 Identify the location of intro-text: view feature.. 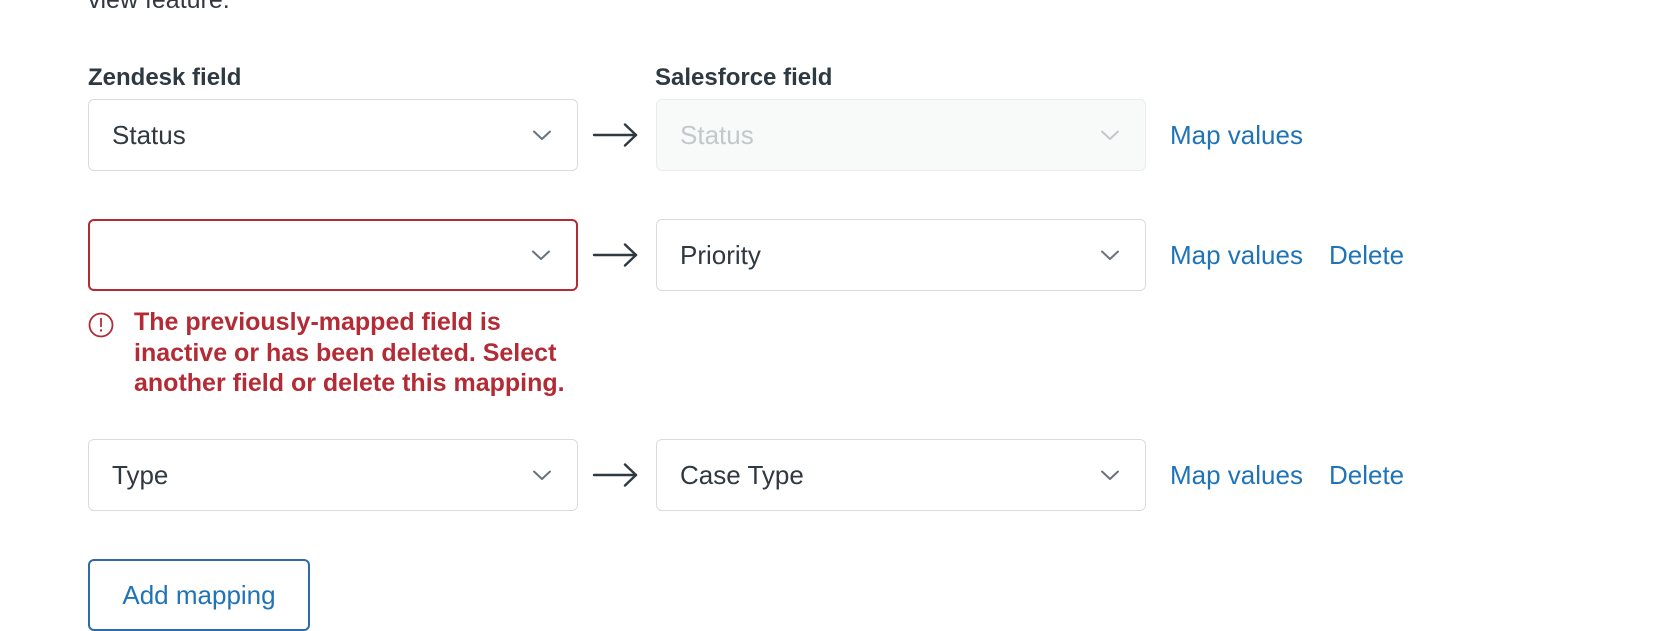
(159, 7).